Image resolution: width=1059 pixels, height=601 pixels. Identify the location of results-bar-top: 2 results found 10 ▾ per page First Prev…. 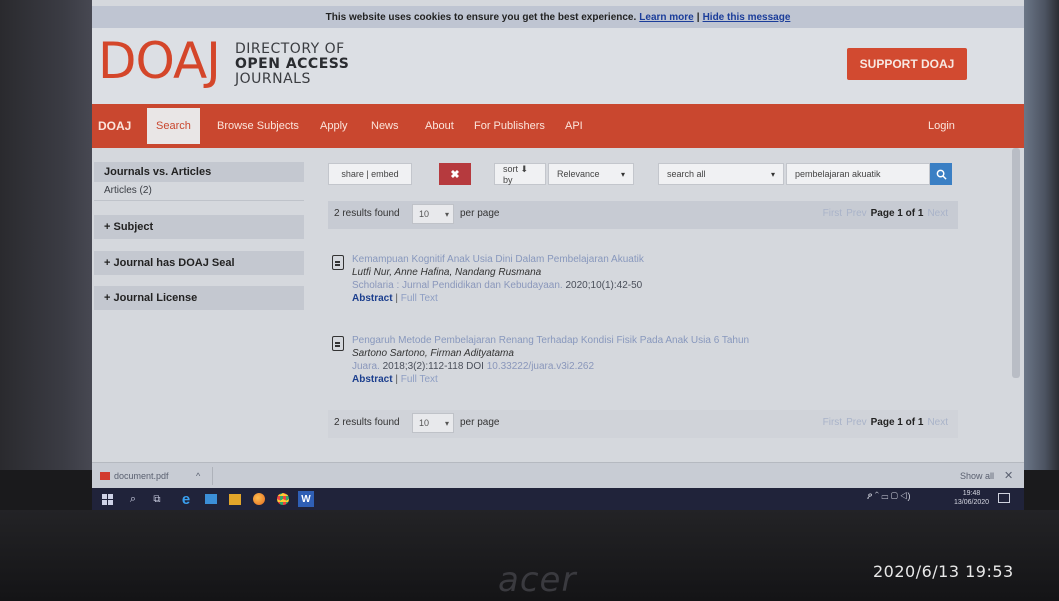
(643, 215).